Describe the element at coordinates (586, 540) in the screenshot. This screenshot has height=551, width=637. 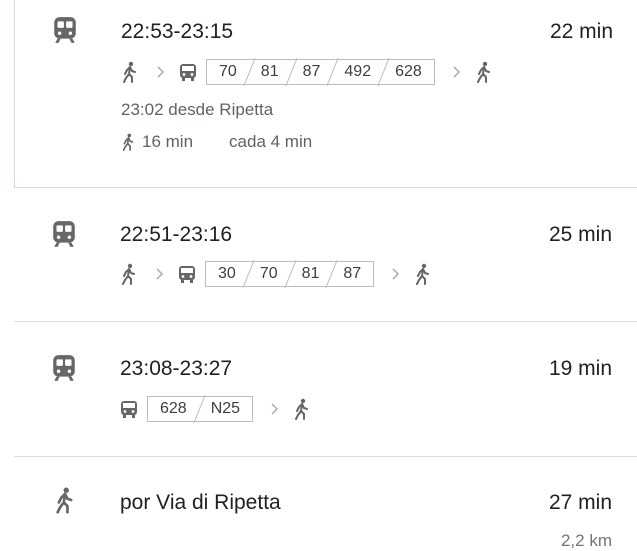
I see `route-distance: 2,2 km` at that location.